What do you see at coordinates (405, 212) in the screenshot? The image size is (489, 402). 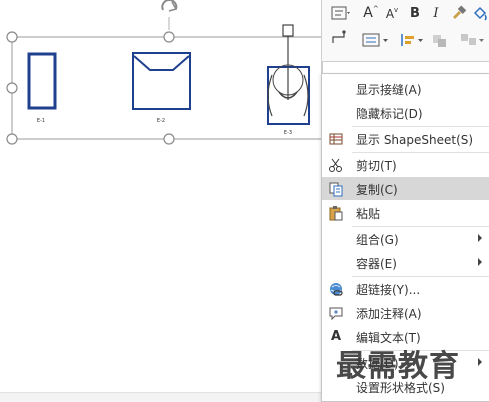 I see `menu-item-paste: 粘贴` at bounding box center [405, 212].